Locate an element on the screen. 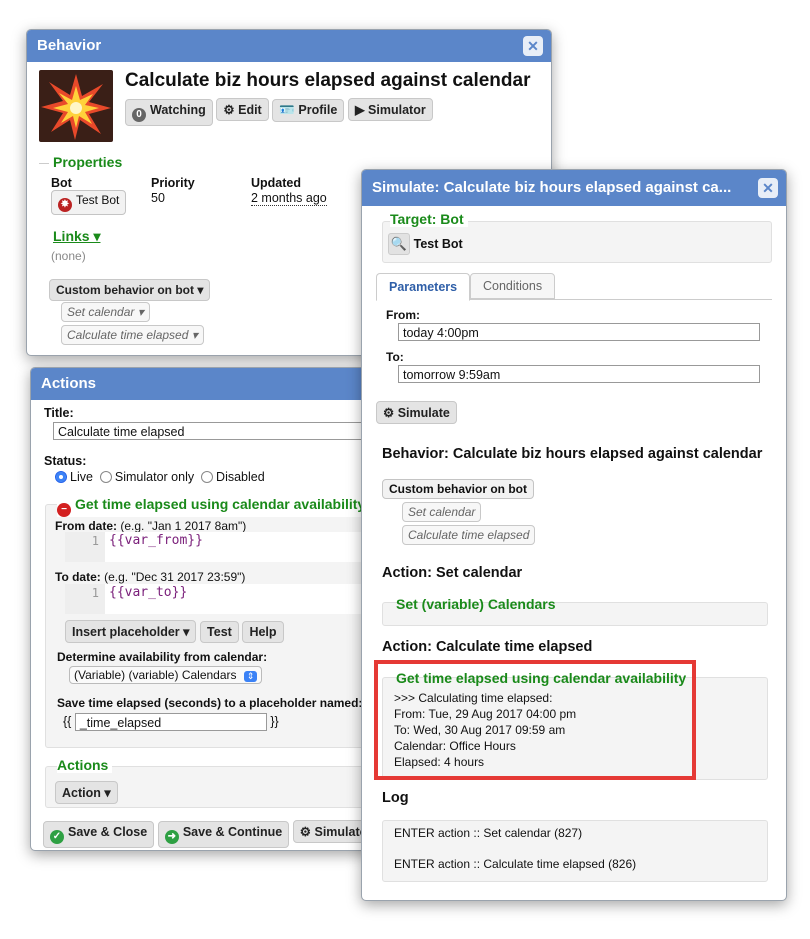  status-radios: Live Simulator only Disabled is located at coordinates (160, 477).